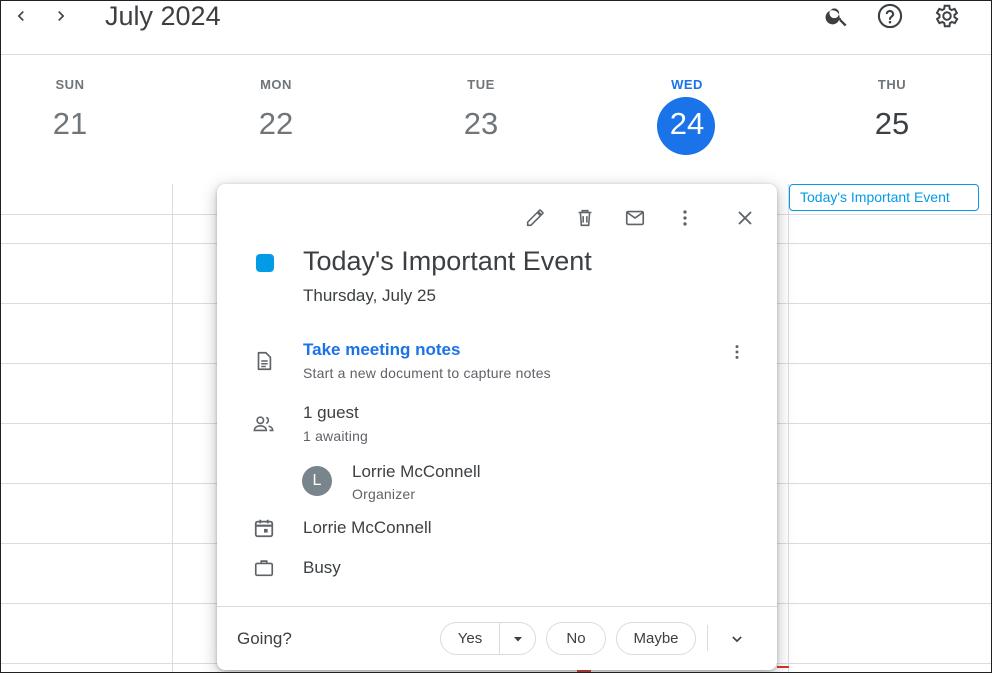 Image resolution: width=992 pixels, height=673 pixels. I want to click on expand-rsvp-button, so click(737, 639).